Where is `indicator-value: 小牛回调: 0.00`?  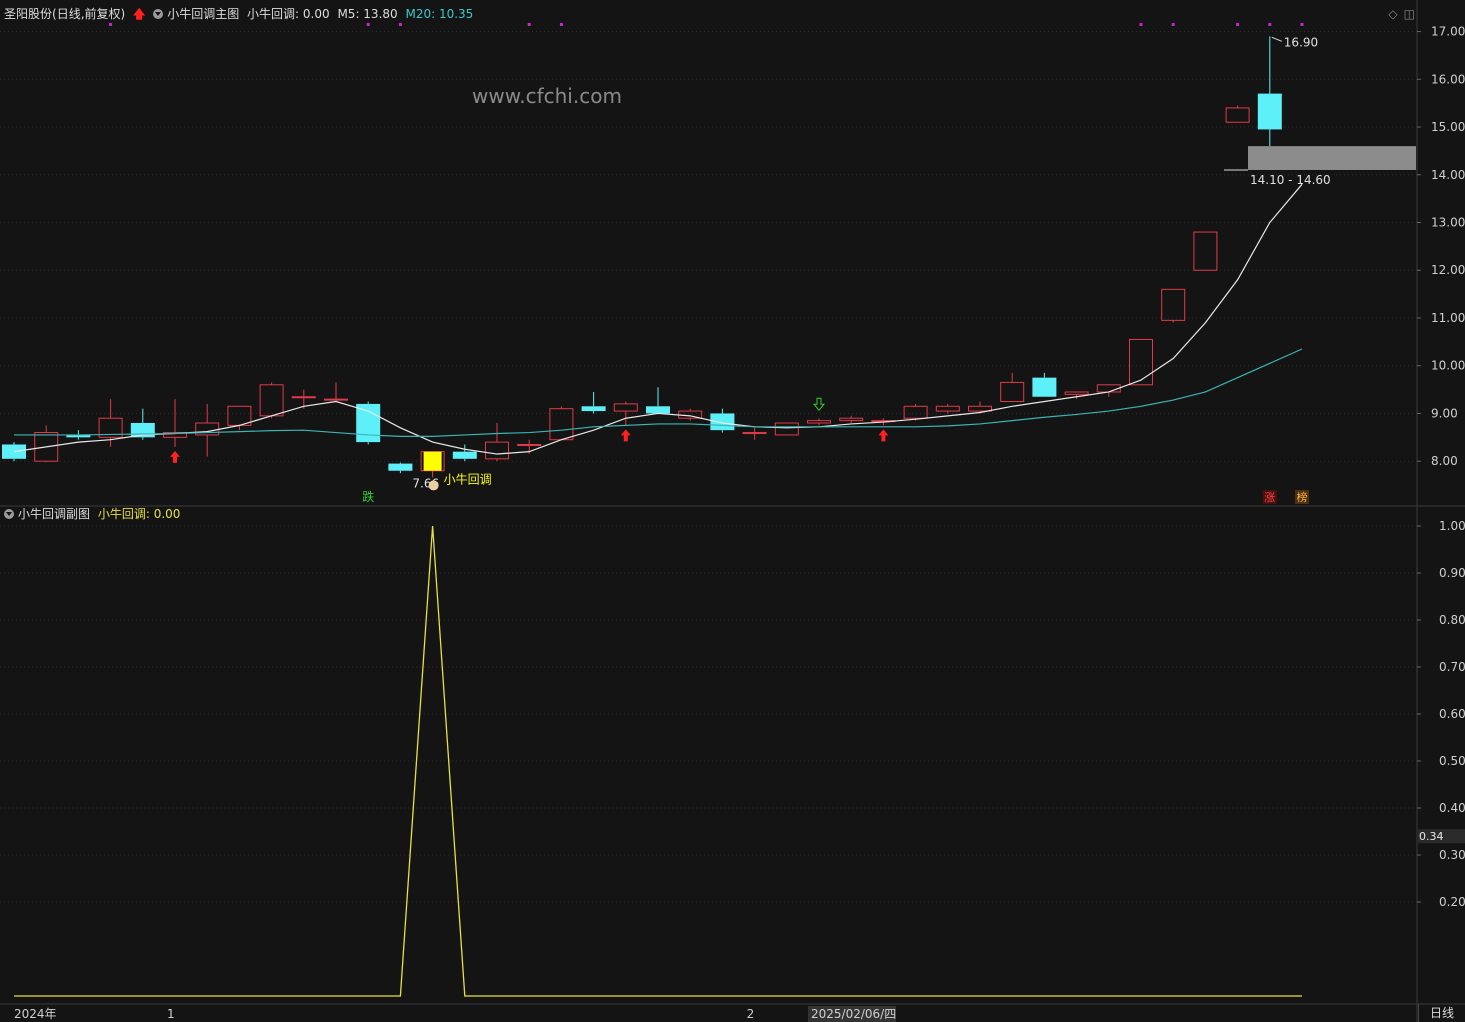 indicator-value: 小牛回调: 0.00 is located at coordinates (288, 14).